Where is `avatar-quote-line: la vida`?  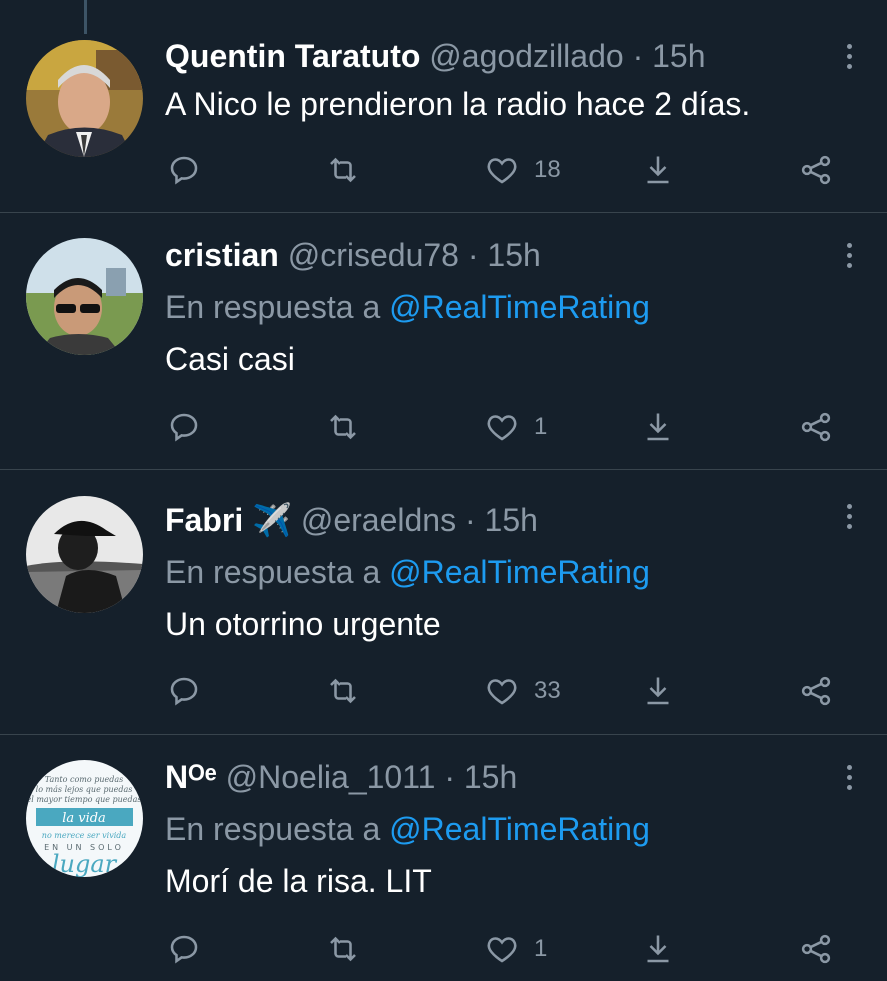 avatar-quote-line: la vida is located at coordinates (84, 818).